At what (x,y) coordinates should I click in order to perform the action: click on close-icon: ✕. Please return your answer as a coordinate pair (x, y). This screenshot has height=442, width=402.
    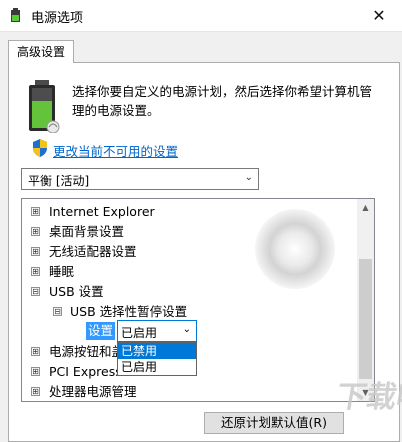
    Looking at the image, I should click on (379, 15).